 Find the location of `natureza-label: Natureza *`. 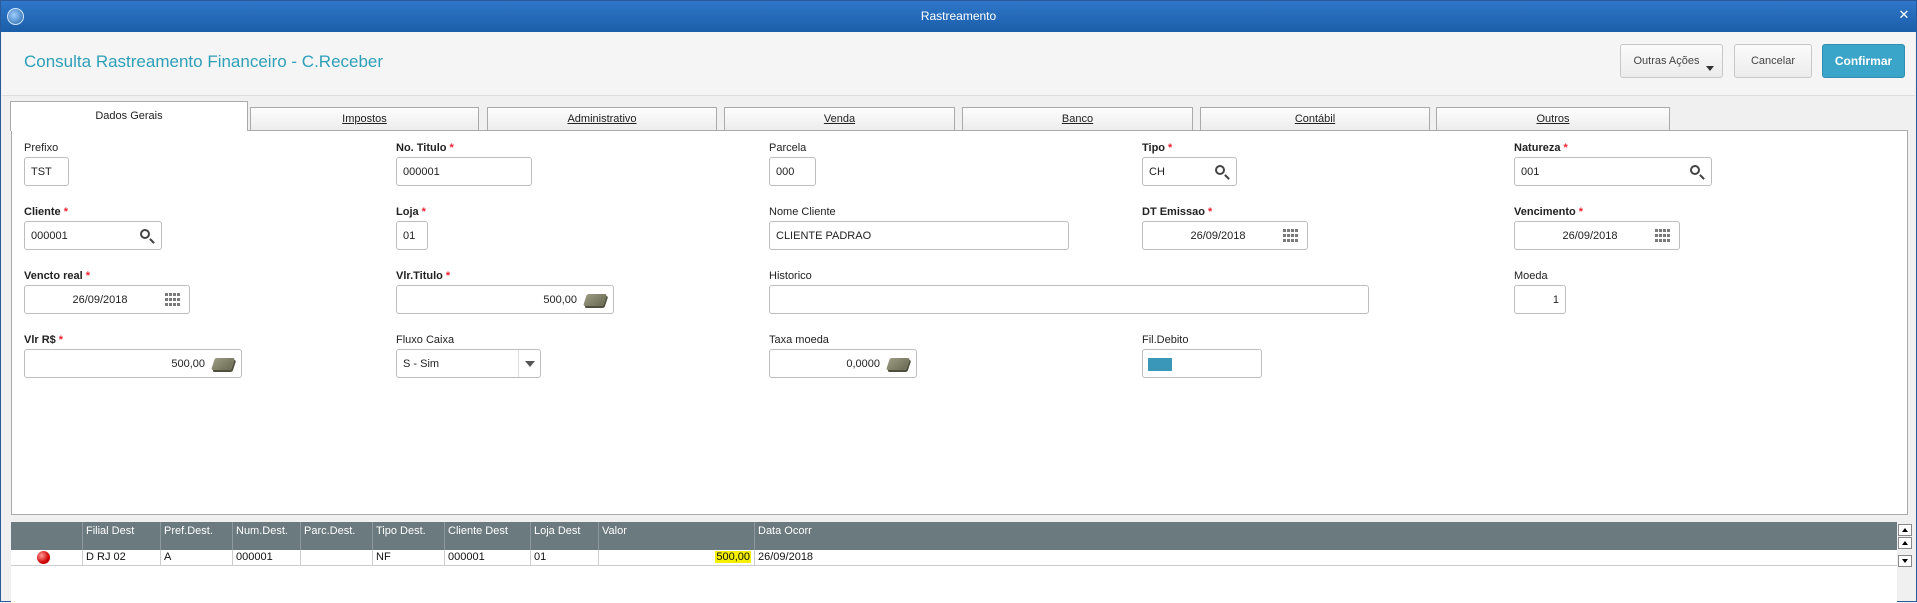

natureza-label: Natureza * is located at coordinates (1541, 148).